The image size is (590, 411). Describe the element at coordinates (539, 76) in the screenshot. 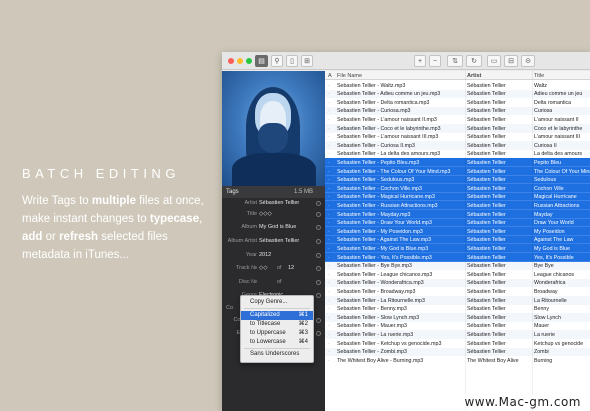

I see `col-header-title: Title` at that location.